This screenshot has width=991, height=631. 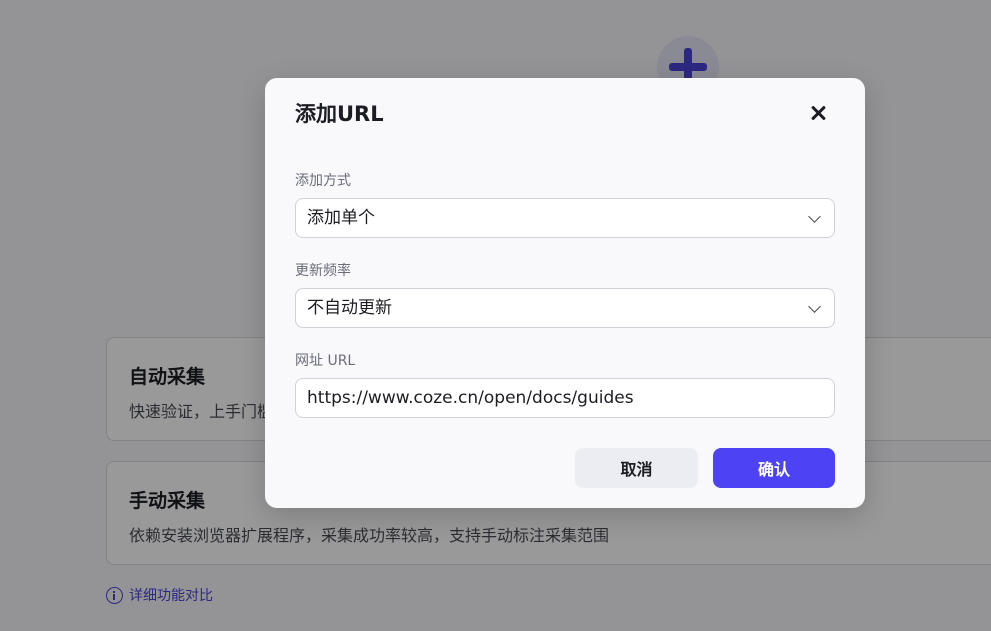 What do you see at coordinates (565, 308) in the screenshot?
I see `update-frequency-select: 不自动更新` at bounding box center [565, 308].